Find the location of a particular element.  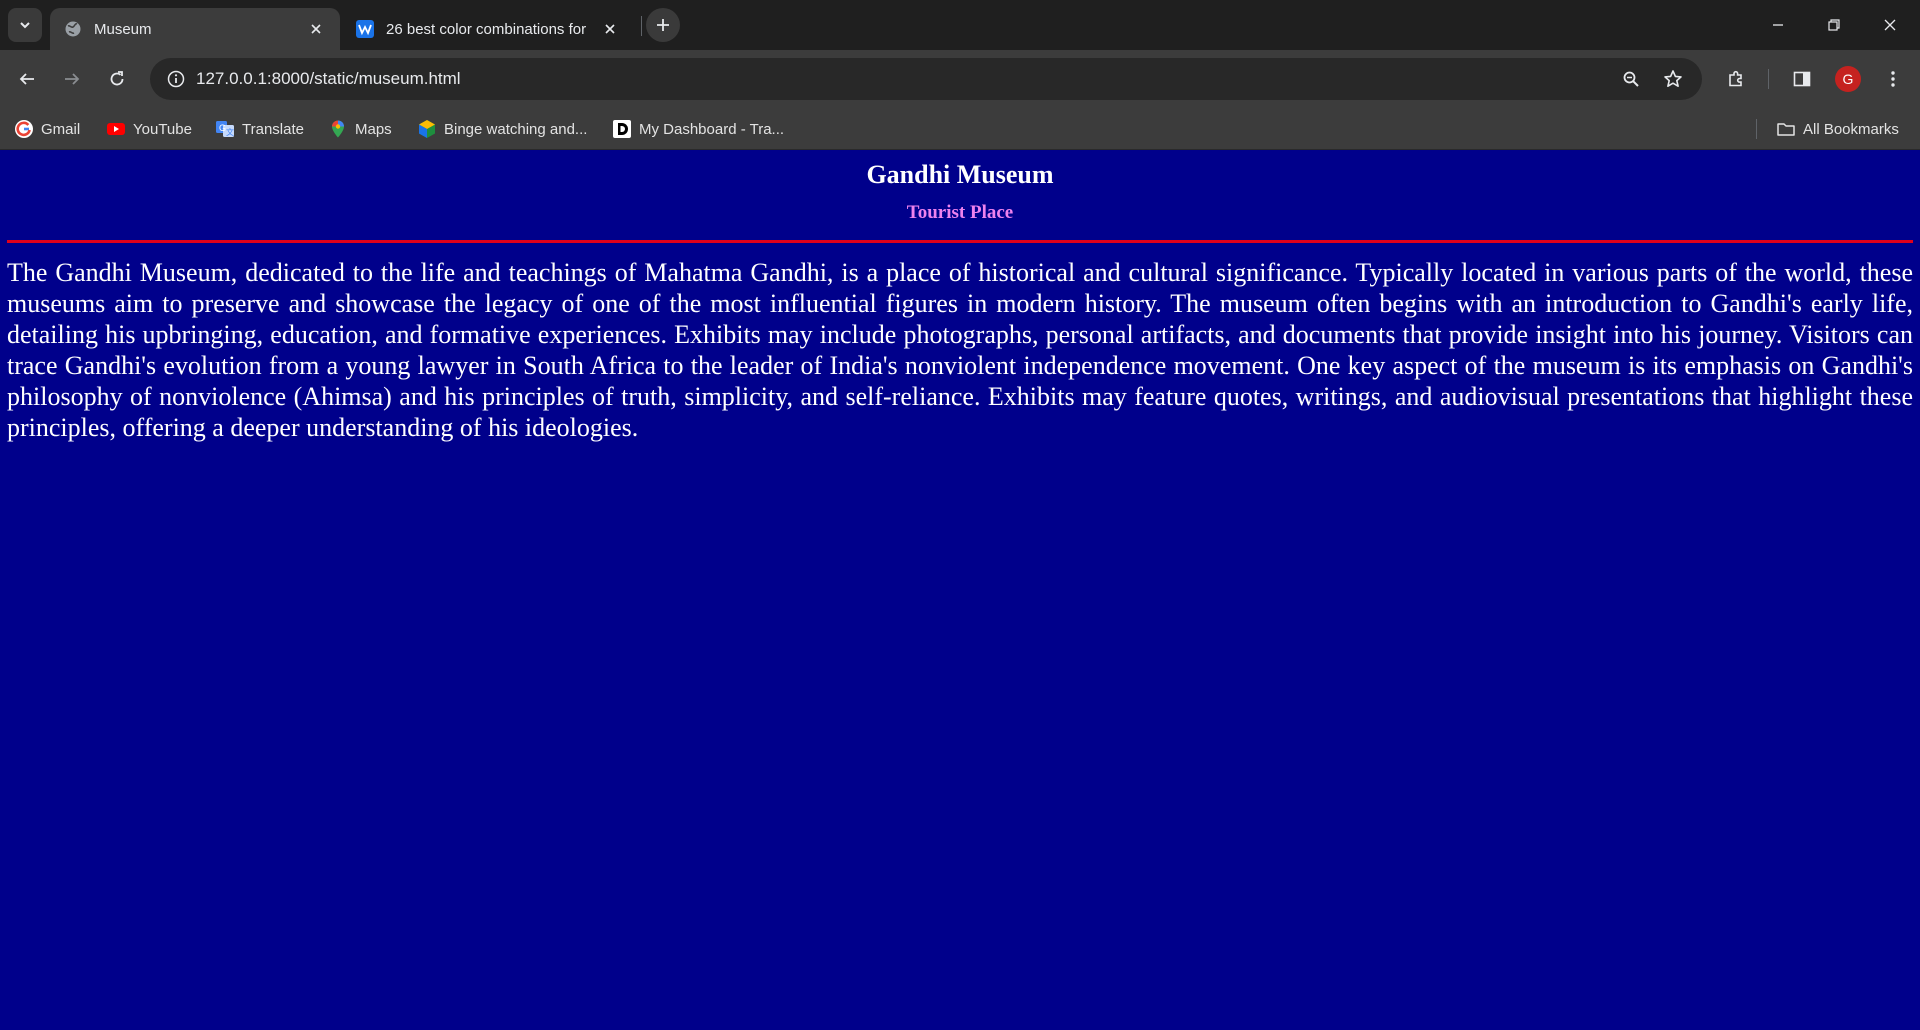

tab-search-button is located at coordinates (25, 25).